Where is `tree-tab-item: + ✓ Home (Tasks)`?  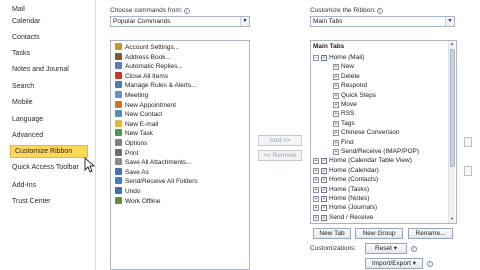
tree-tab-item: + ✓ Home (Tasks) is located at coordinates (341, 189).